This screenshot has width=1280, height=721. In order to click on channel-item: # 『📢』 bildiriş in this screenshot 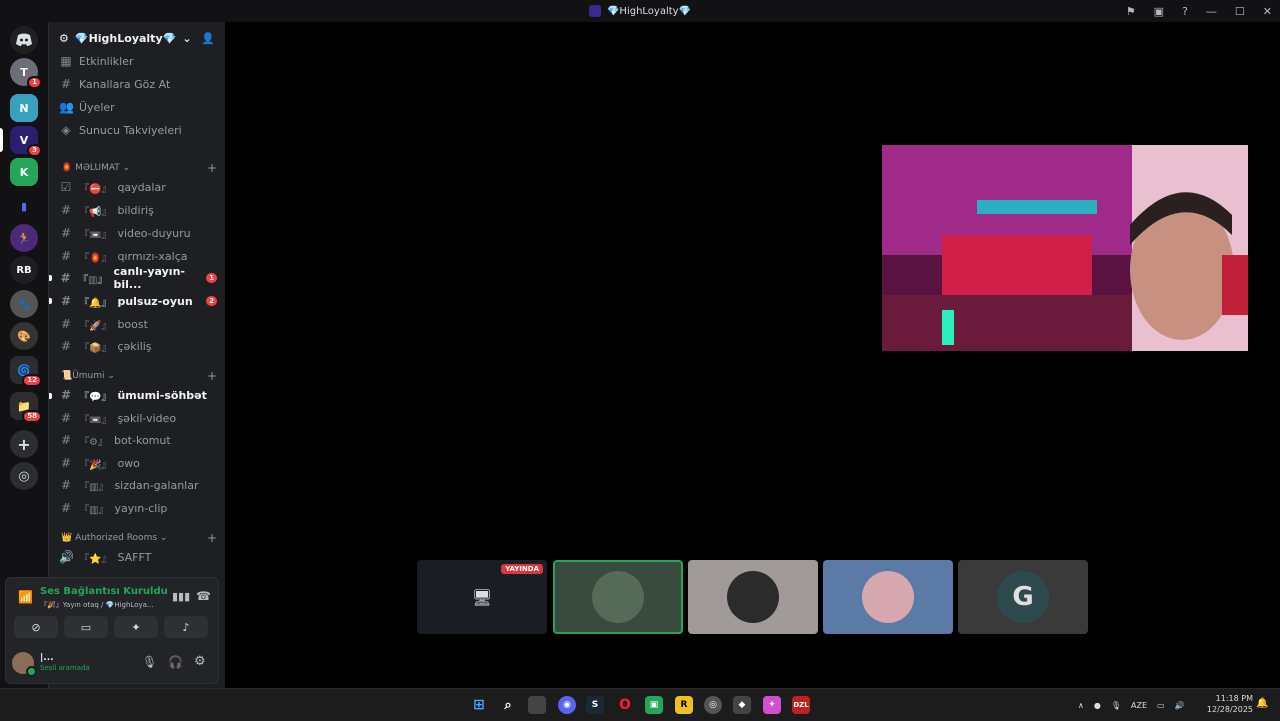, I will do `click(138, 210)`.